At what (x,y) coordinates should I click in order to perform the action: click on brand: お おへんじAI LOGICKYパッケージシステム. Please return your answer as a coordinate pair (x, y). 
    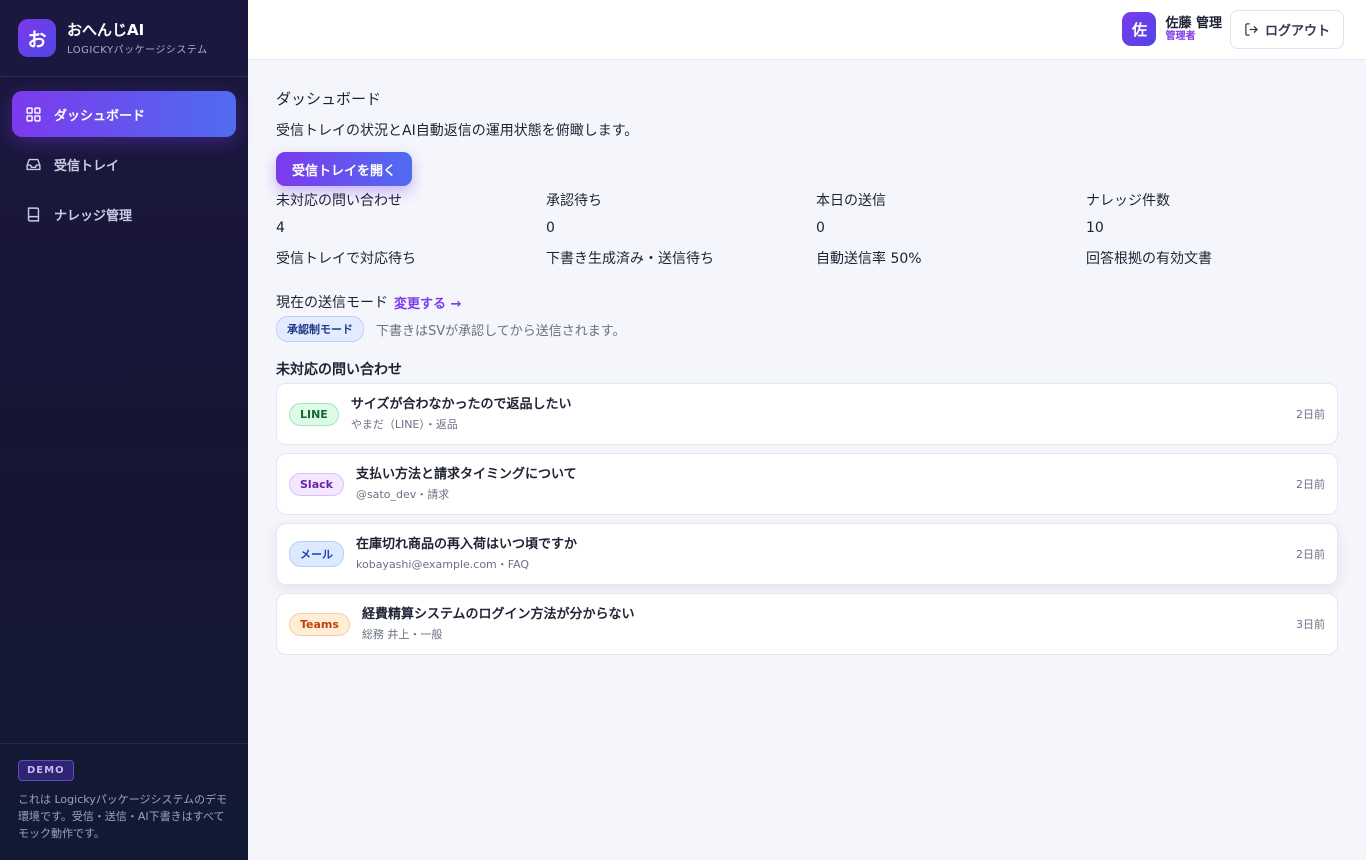
    Looking at the image, I should click on (124, 38).